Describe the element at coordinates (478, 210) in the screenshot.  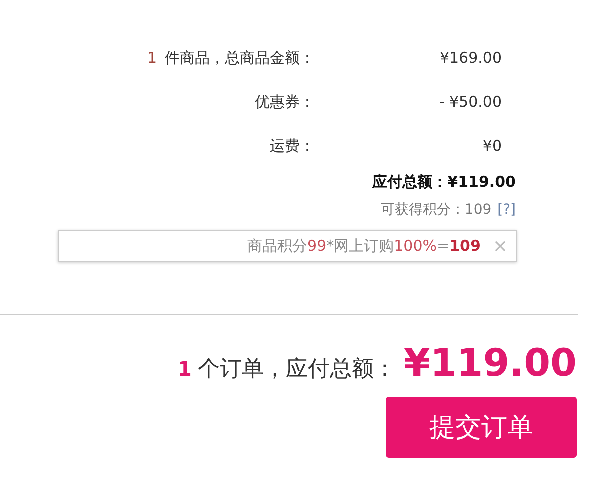
I see `points-value: 109` at that location.